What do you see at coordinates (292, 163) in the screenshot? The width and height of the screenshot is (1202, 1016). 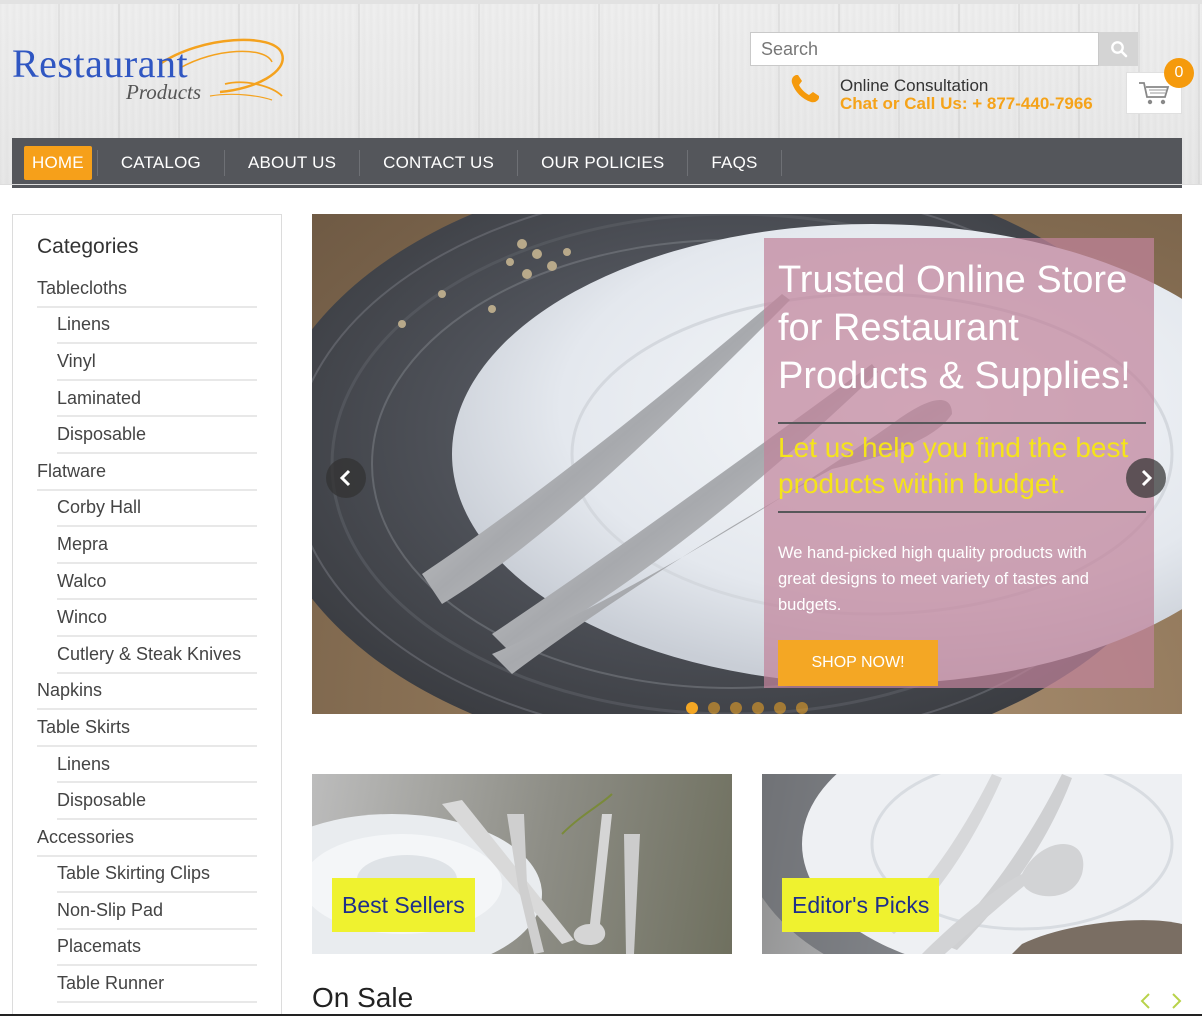 I see `nav-about-us: ABOUT US` at bounding box center [292, 163].